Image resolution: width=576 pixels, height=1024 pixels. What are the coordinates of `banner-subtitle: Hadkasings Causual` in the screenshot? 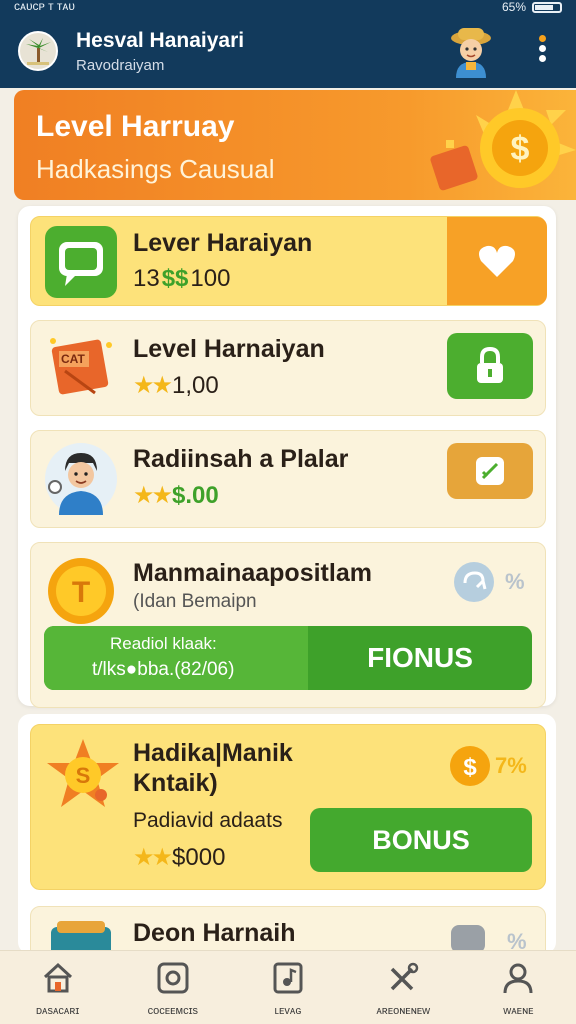 It's located at (155, 169).